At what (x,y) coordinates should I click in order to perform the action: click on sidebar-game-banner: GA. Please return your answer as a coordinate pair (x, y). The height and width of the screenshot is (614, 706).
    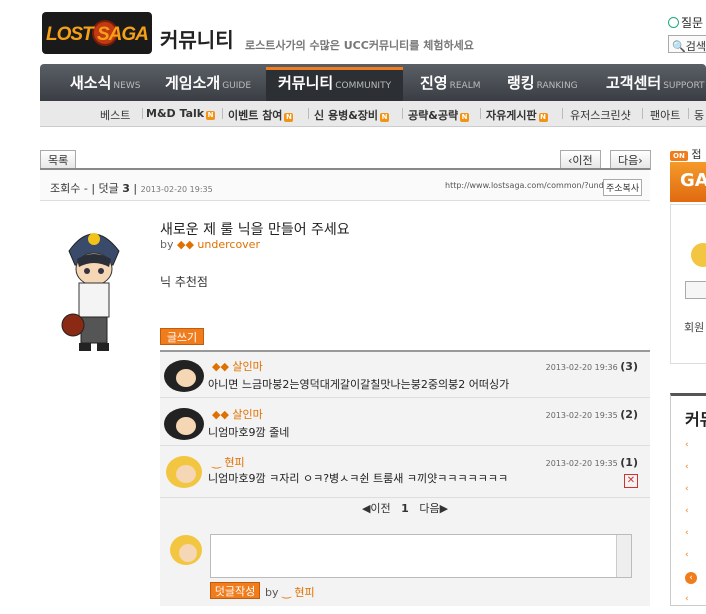
    Looking at the image, I should click on (688, 182).